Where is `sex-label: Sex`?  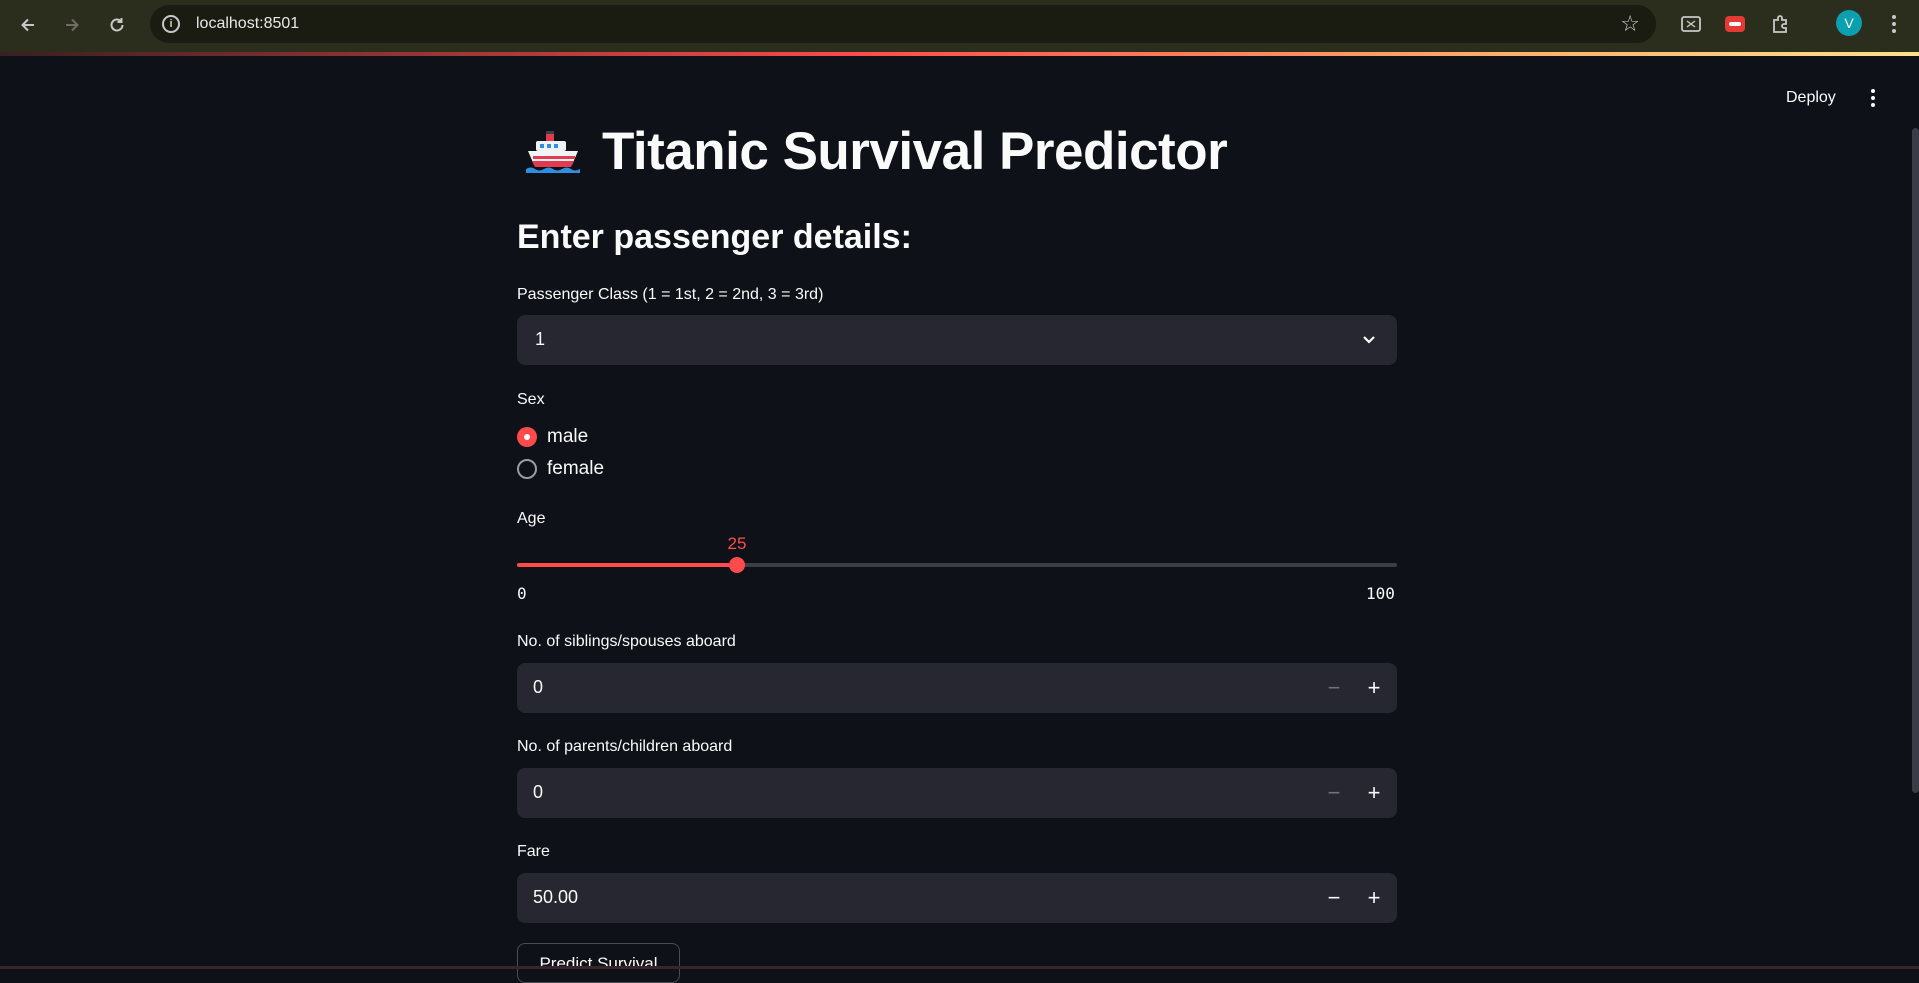
sex-label: Sex is located at coordinates (531, 399).